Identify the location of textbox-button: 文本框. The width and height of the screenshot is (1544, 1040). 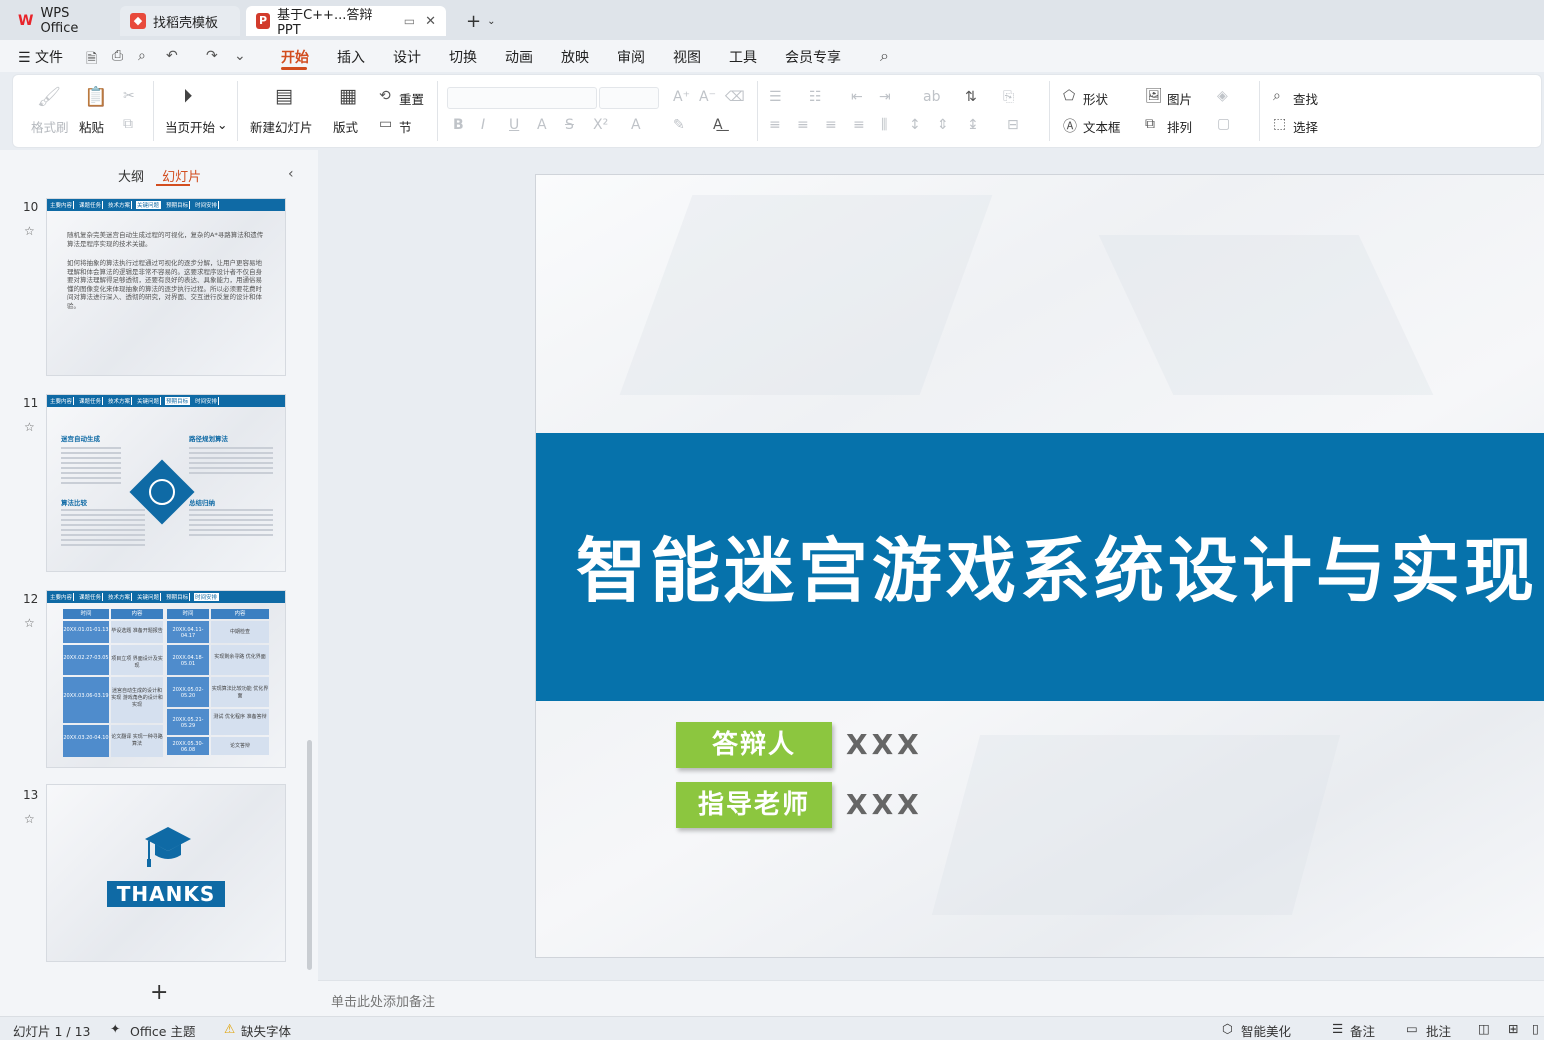
(1102, 126).